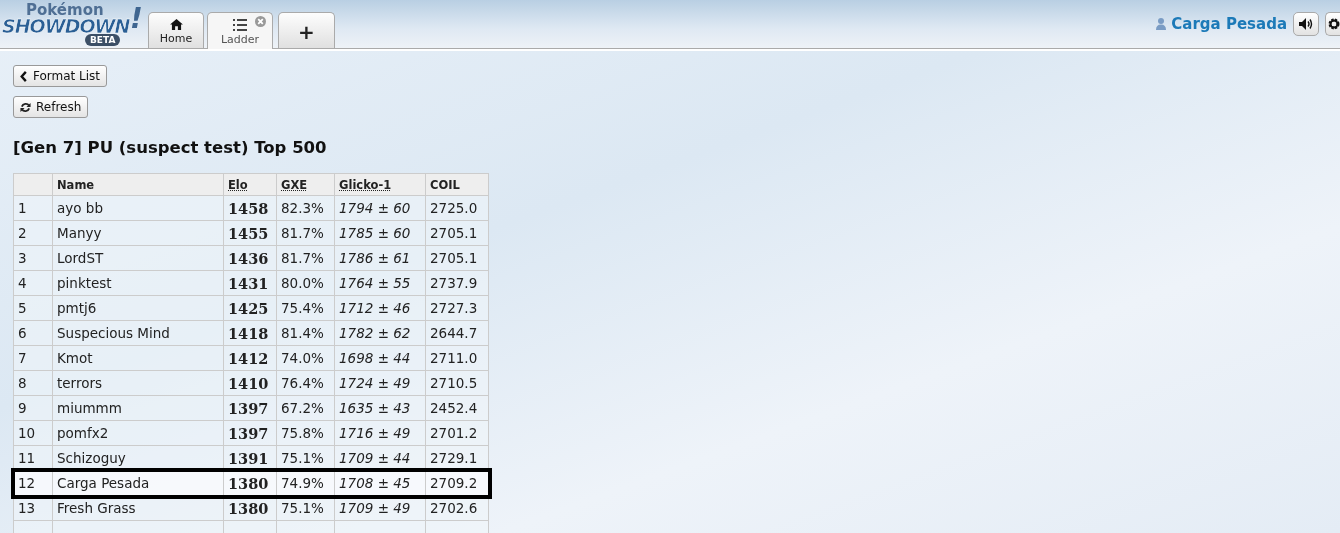 This screenshot has width=1340, height=533. I want to click on table-cell: 5, so click(33, 308).